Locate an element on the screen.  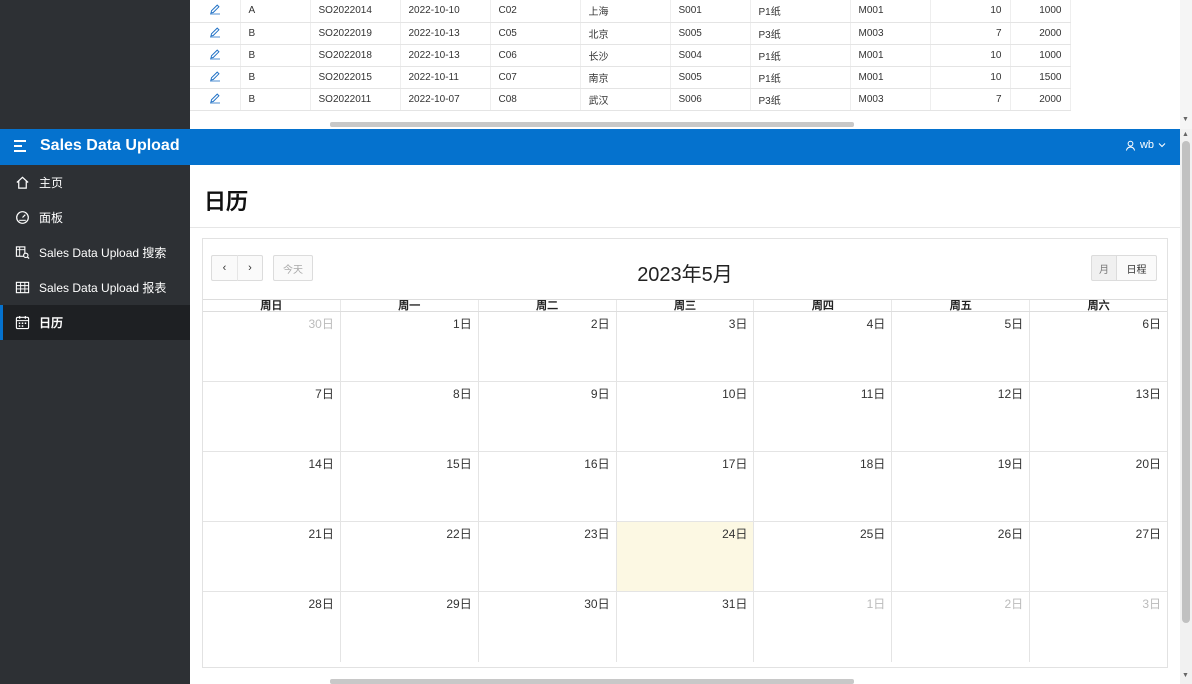
calendar-day-cell: 19日 is located at coordinates (961, 486).